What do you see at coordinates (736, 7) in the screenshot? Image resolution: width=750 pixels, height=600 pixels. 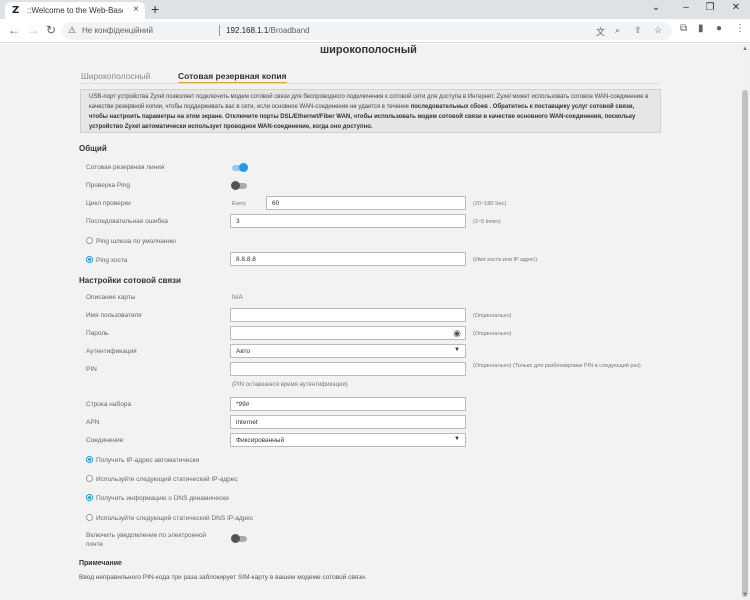 I see `window-close-icon: ✕` at bounding box center [736, 7].